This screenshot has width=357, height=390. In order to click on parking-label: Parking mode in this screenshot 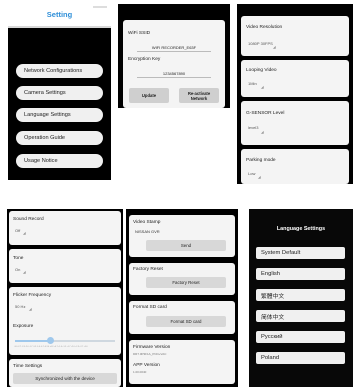, I will do `click(261, 160)`.